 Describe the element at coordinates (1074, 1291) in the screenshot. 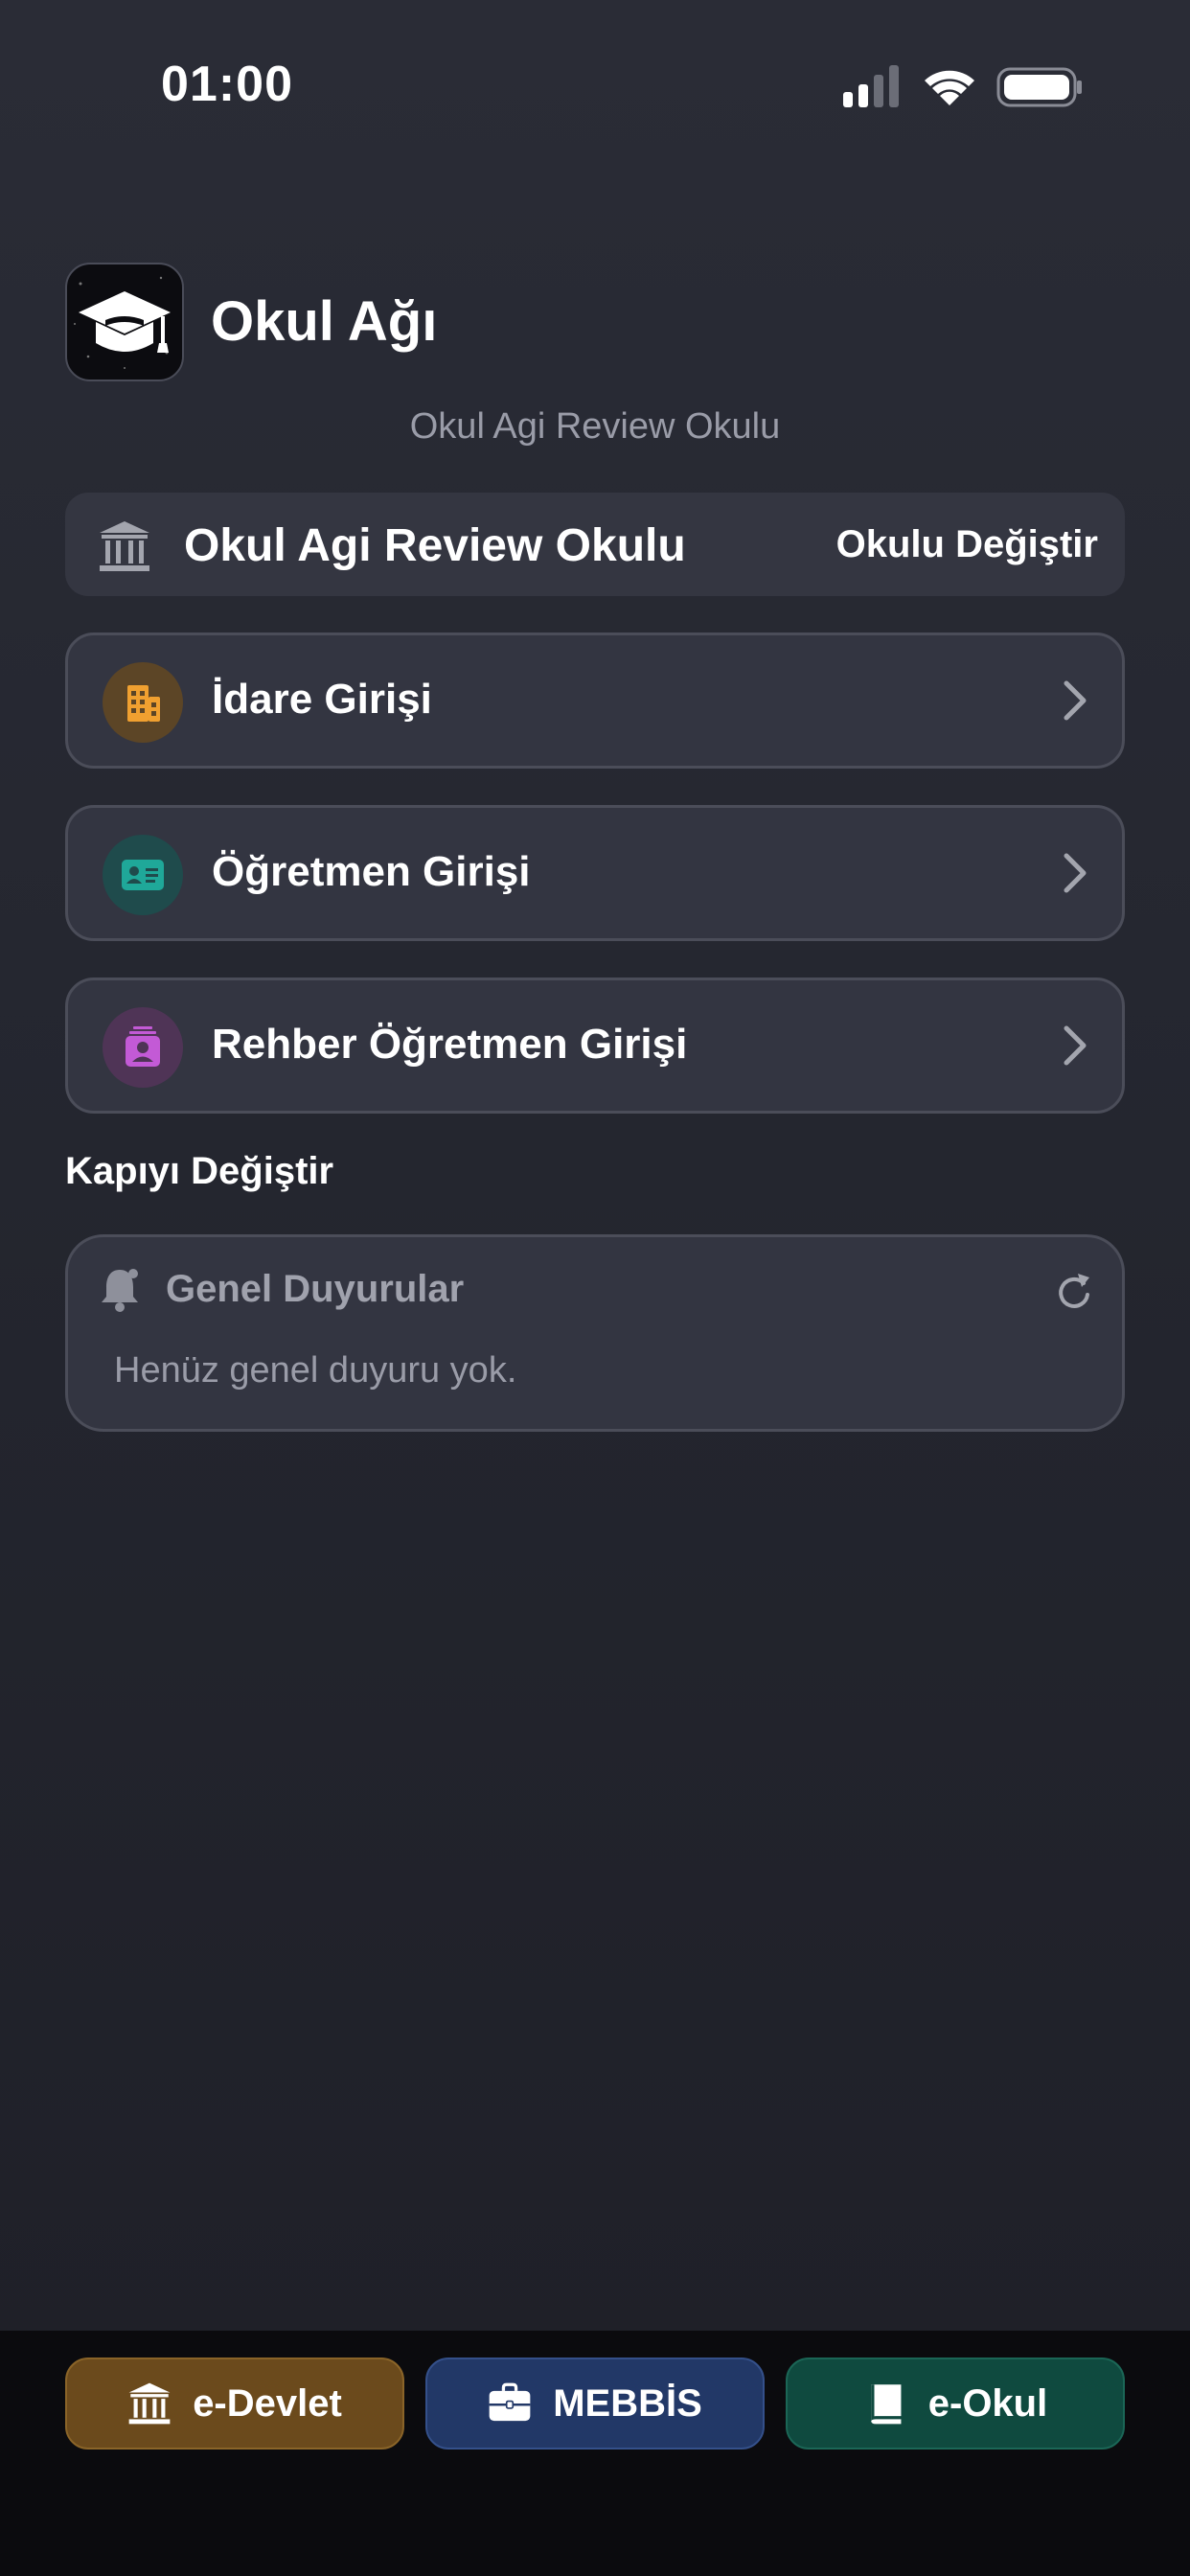

I see `refresh-icon` at that location.